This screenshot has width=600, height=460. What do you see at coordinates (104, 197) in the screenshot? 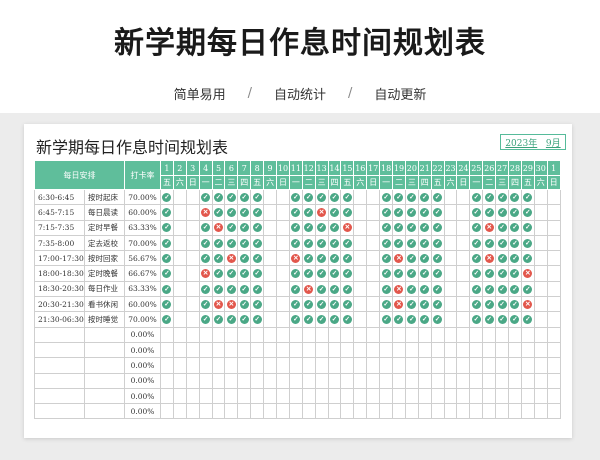
I see `activity-cell: 按时起床` at bounding box center [104, 197].